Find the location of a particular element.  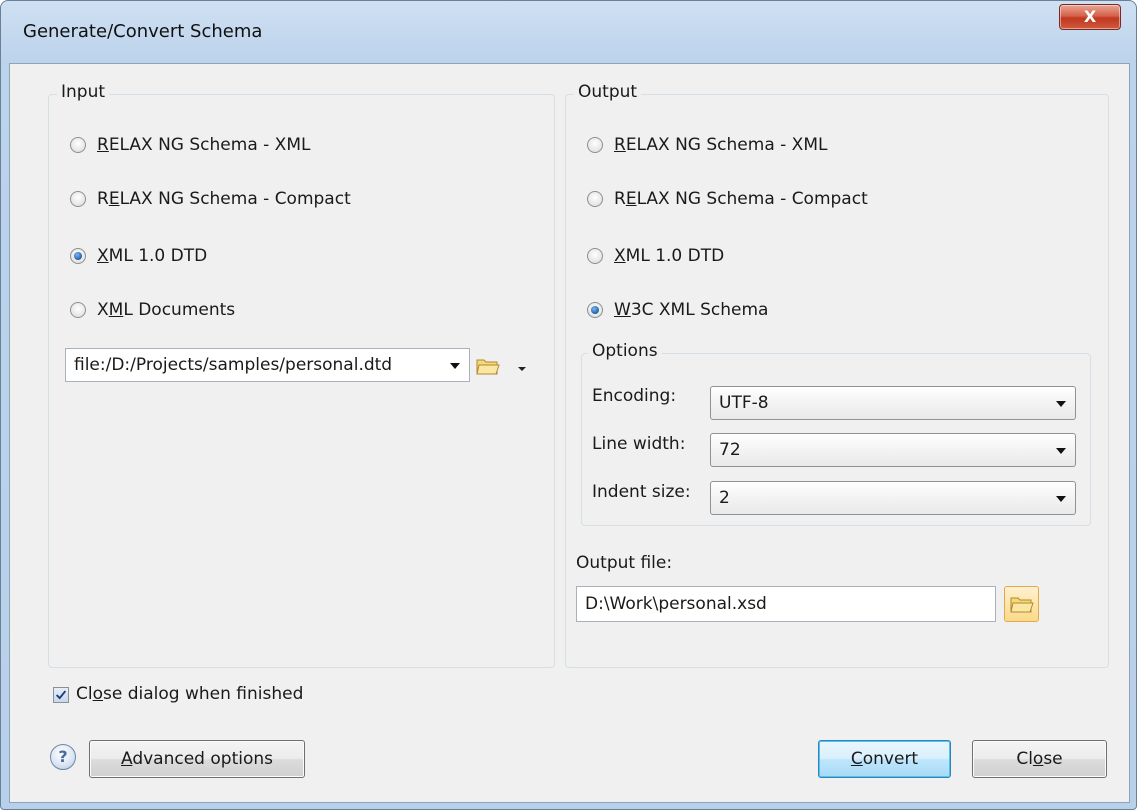

input-radio-relaxng-compact: RELAX NG Schema - Compact is located at coordinates (210, 199).